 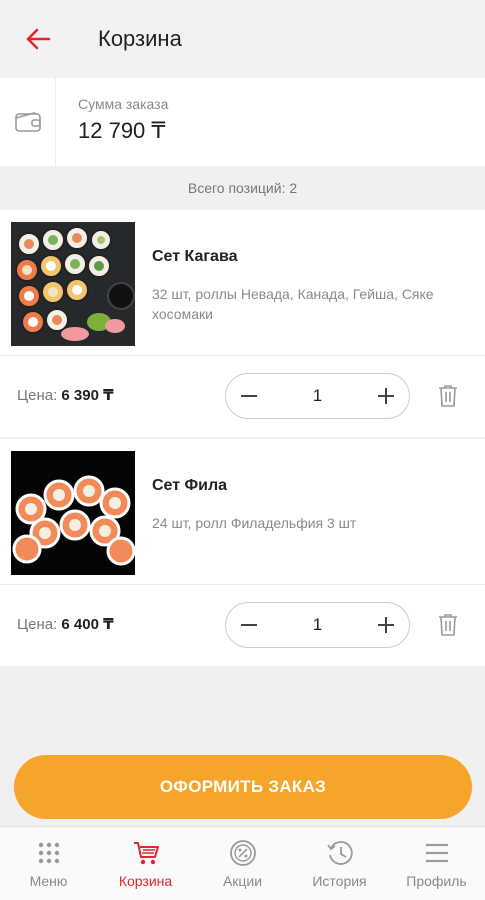 What do you see at coordinates (49, 853) in the screenshot?
I see `menu-grid-icon` at bounding box center [49, 853].